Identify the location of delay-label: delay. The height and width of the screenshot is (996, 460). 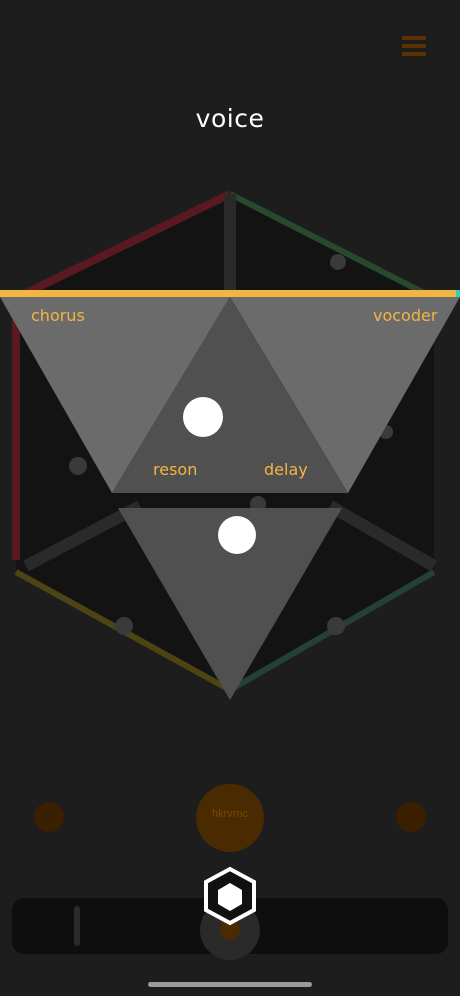
(286, 469).